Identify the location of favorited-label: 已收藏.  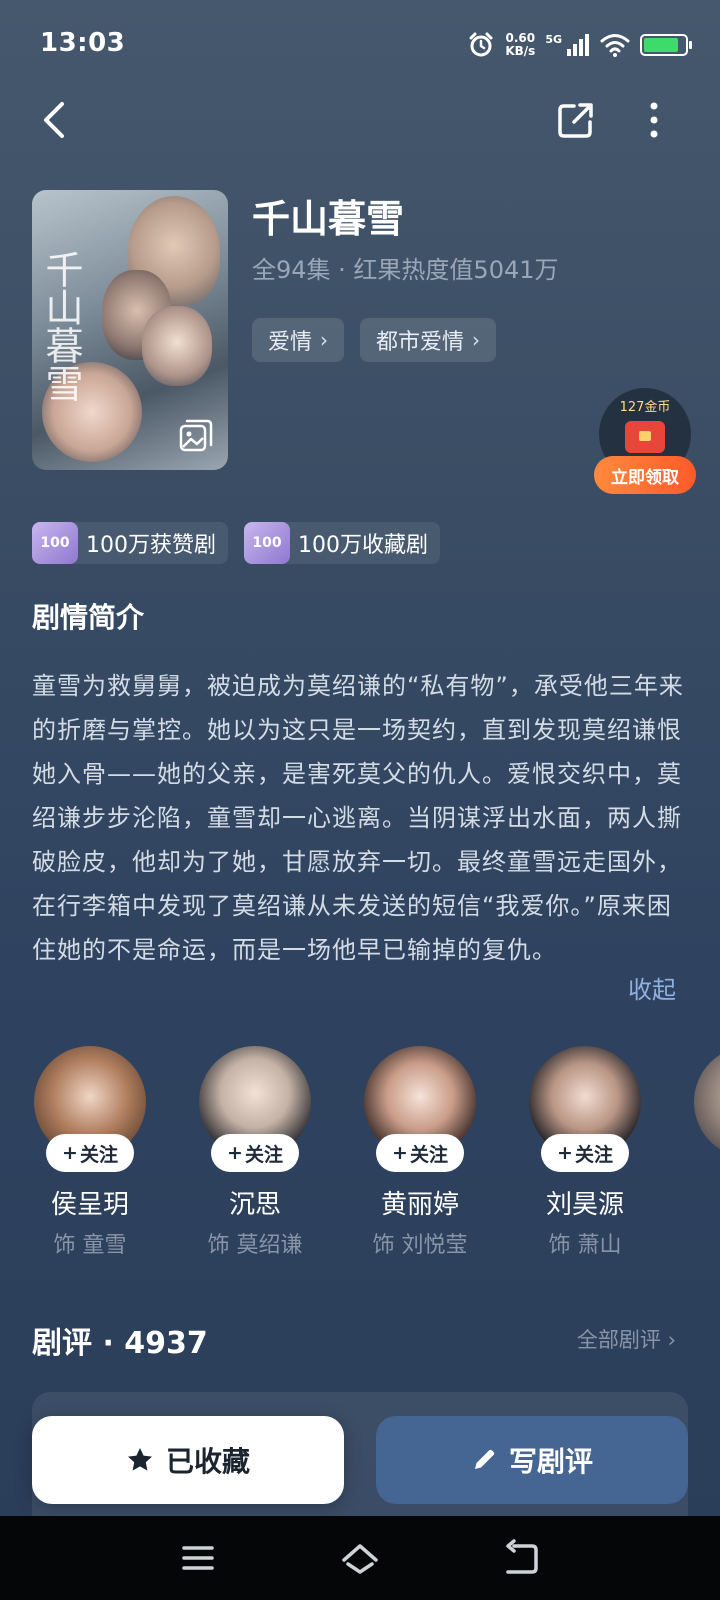
(207, 1461).